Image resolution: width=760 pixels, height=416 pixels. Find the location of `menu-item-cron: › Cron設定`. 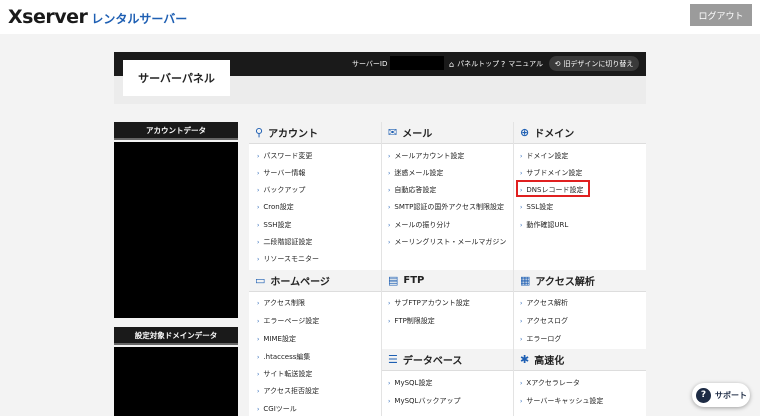

menu-item-cron: › Cron設定 is located at coordinates (275, 207).